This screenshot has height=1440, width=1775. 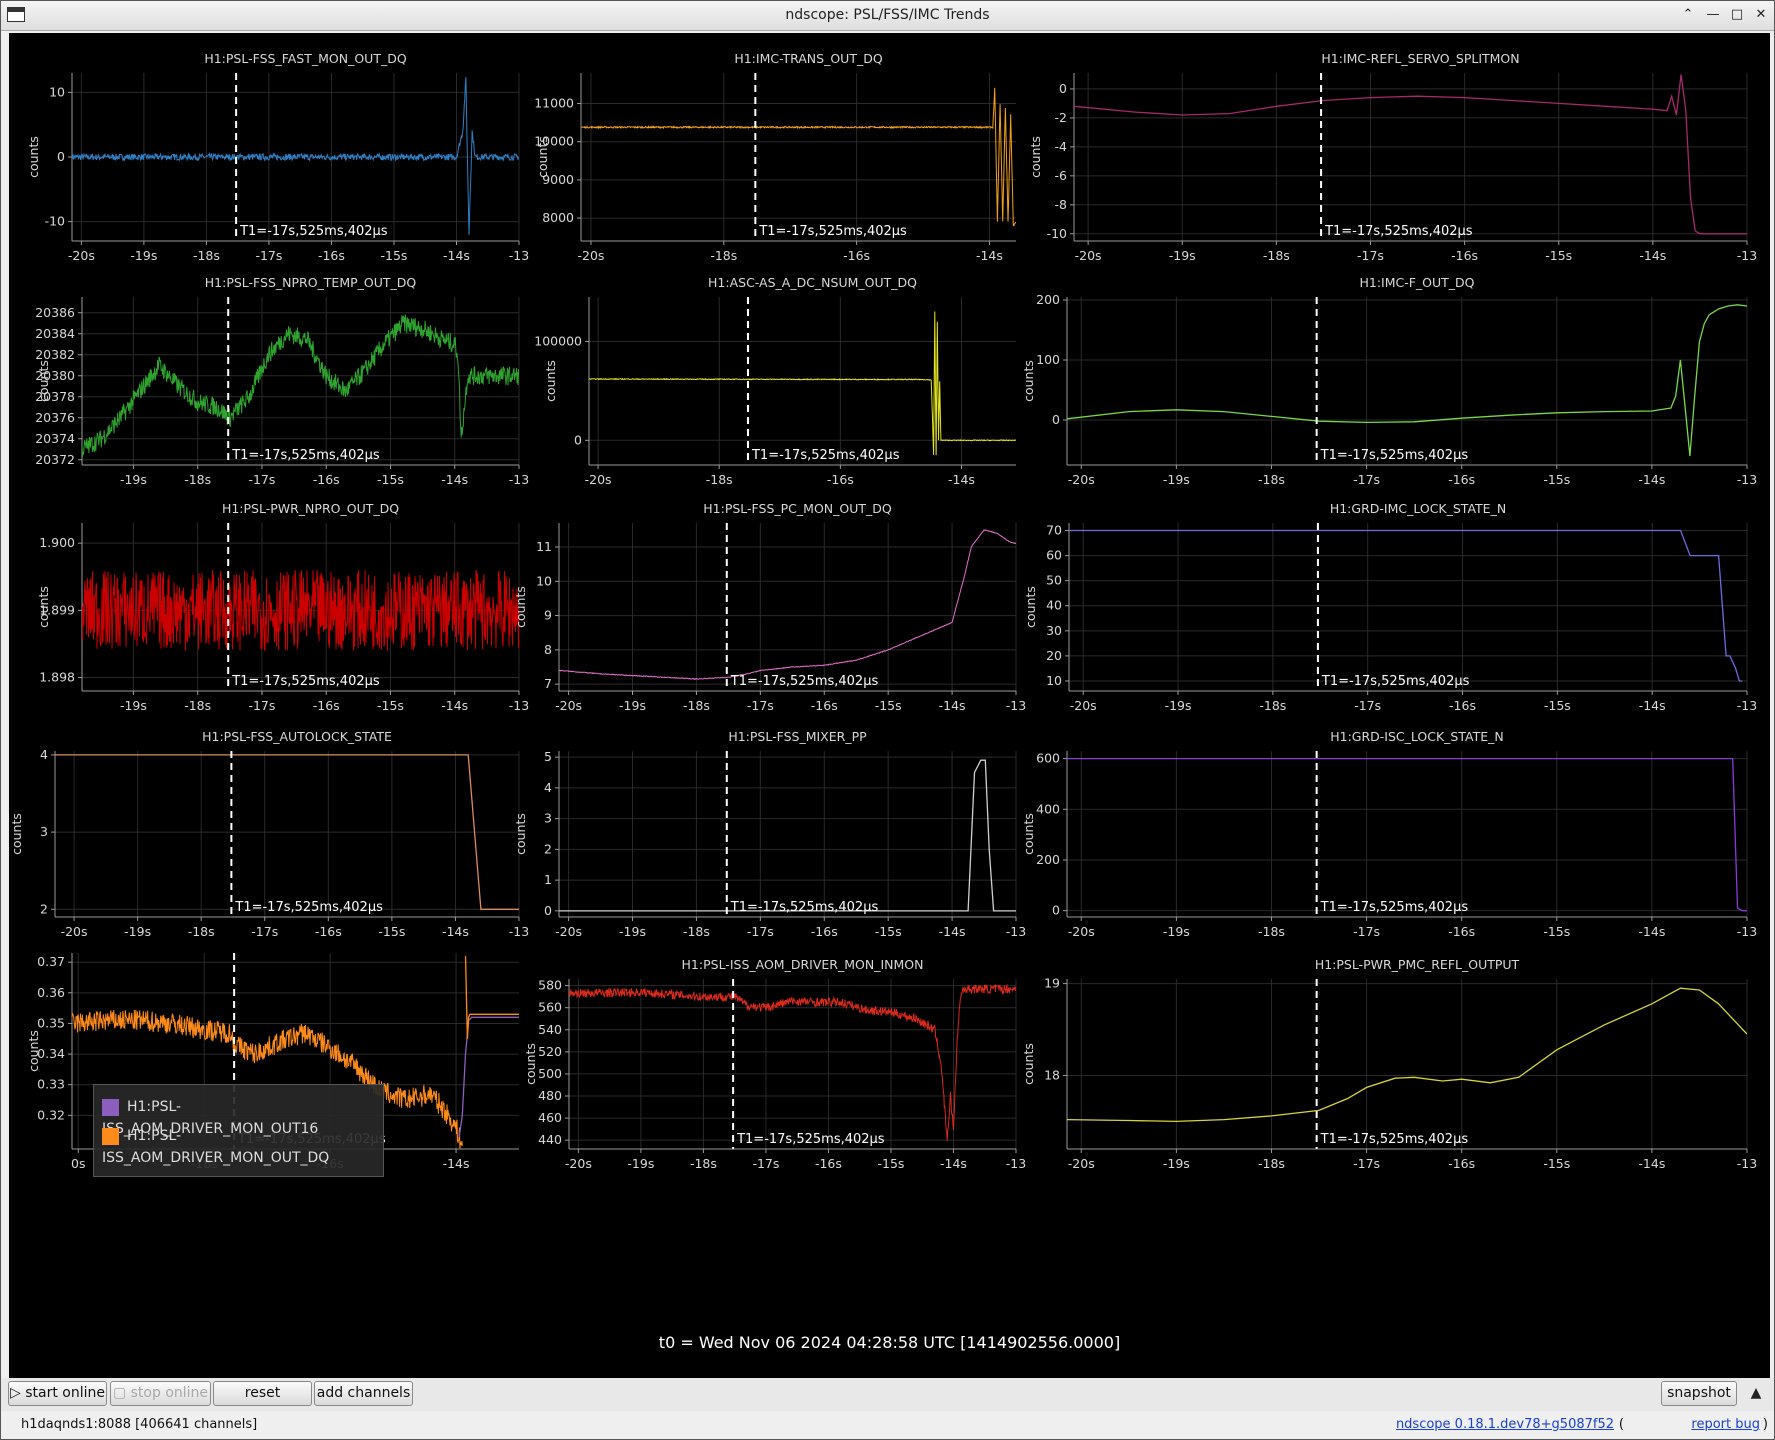 I want to click on y-tick-label: 1.898, so click(x=57, y=677).